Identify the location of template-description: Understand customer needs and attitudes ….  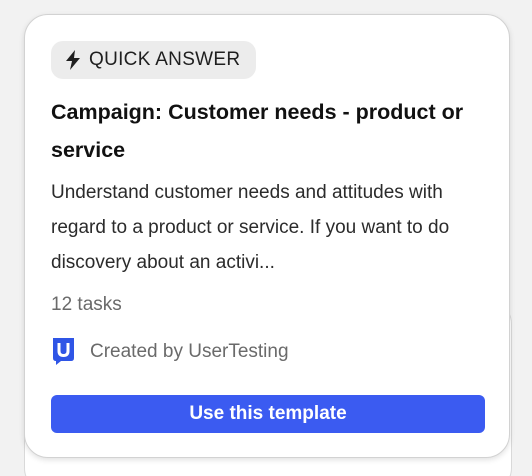
(250, 227).